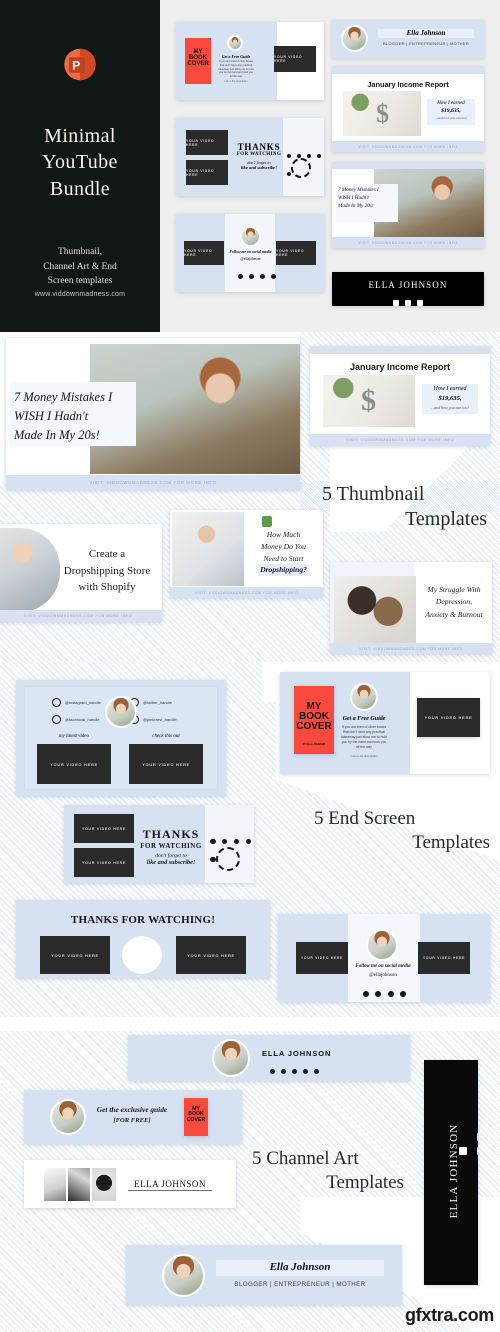 This screenshot has width=500, height=1332. I want to click on subscribe-ring-icon, so click(228, 859).